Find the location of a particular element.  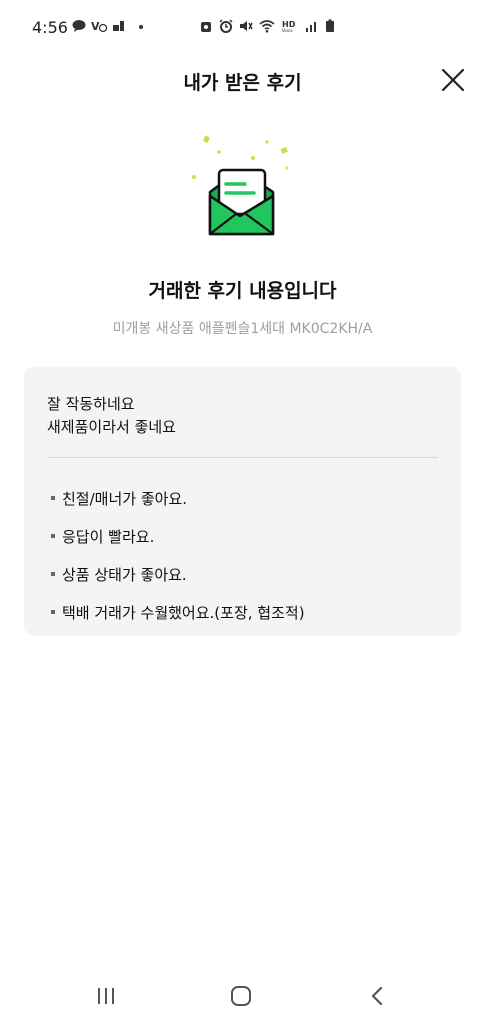

review-tag-label: 친절/매너가 좋아요. is located at coordinates (124, 498).